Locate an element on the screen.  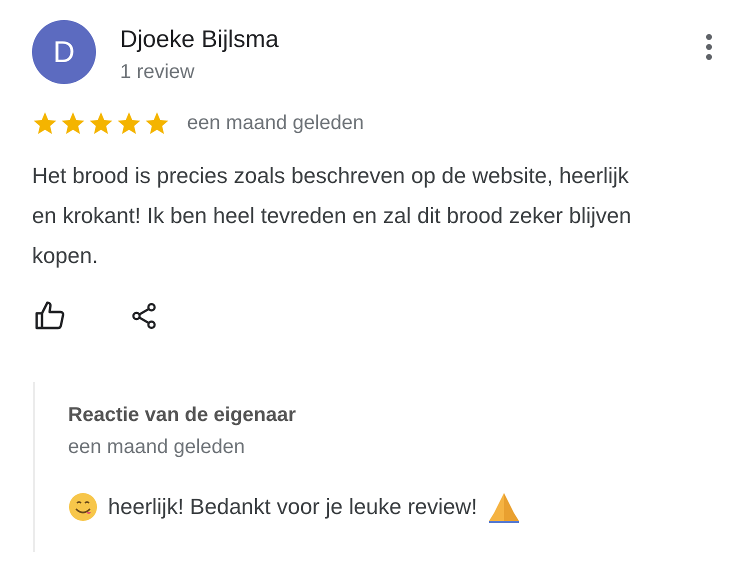
reply-title: Reactie van de eigenaar is located at coordinates (182, 415).